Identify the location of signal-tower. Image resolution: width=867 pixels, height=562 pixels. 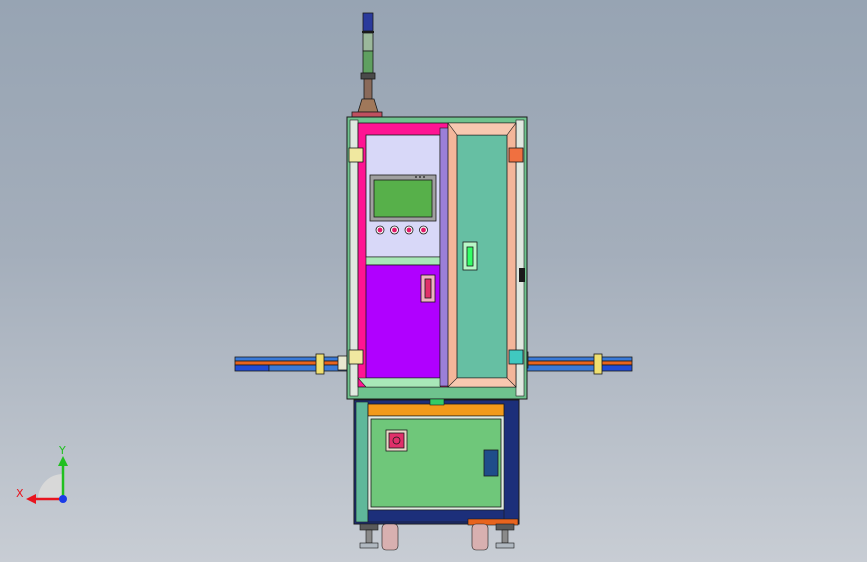
(367, 65).